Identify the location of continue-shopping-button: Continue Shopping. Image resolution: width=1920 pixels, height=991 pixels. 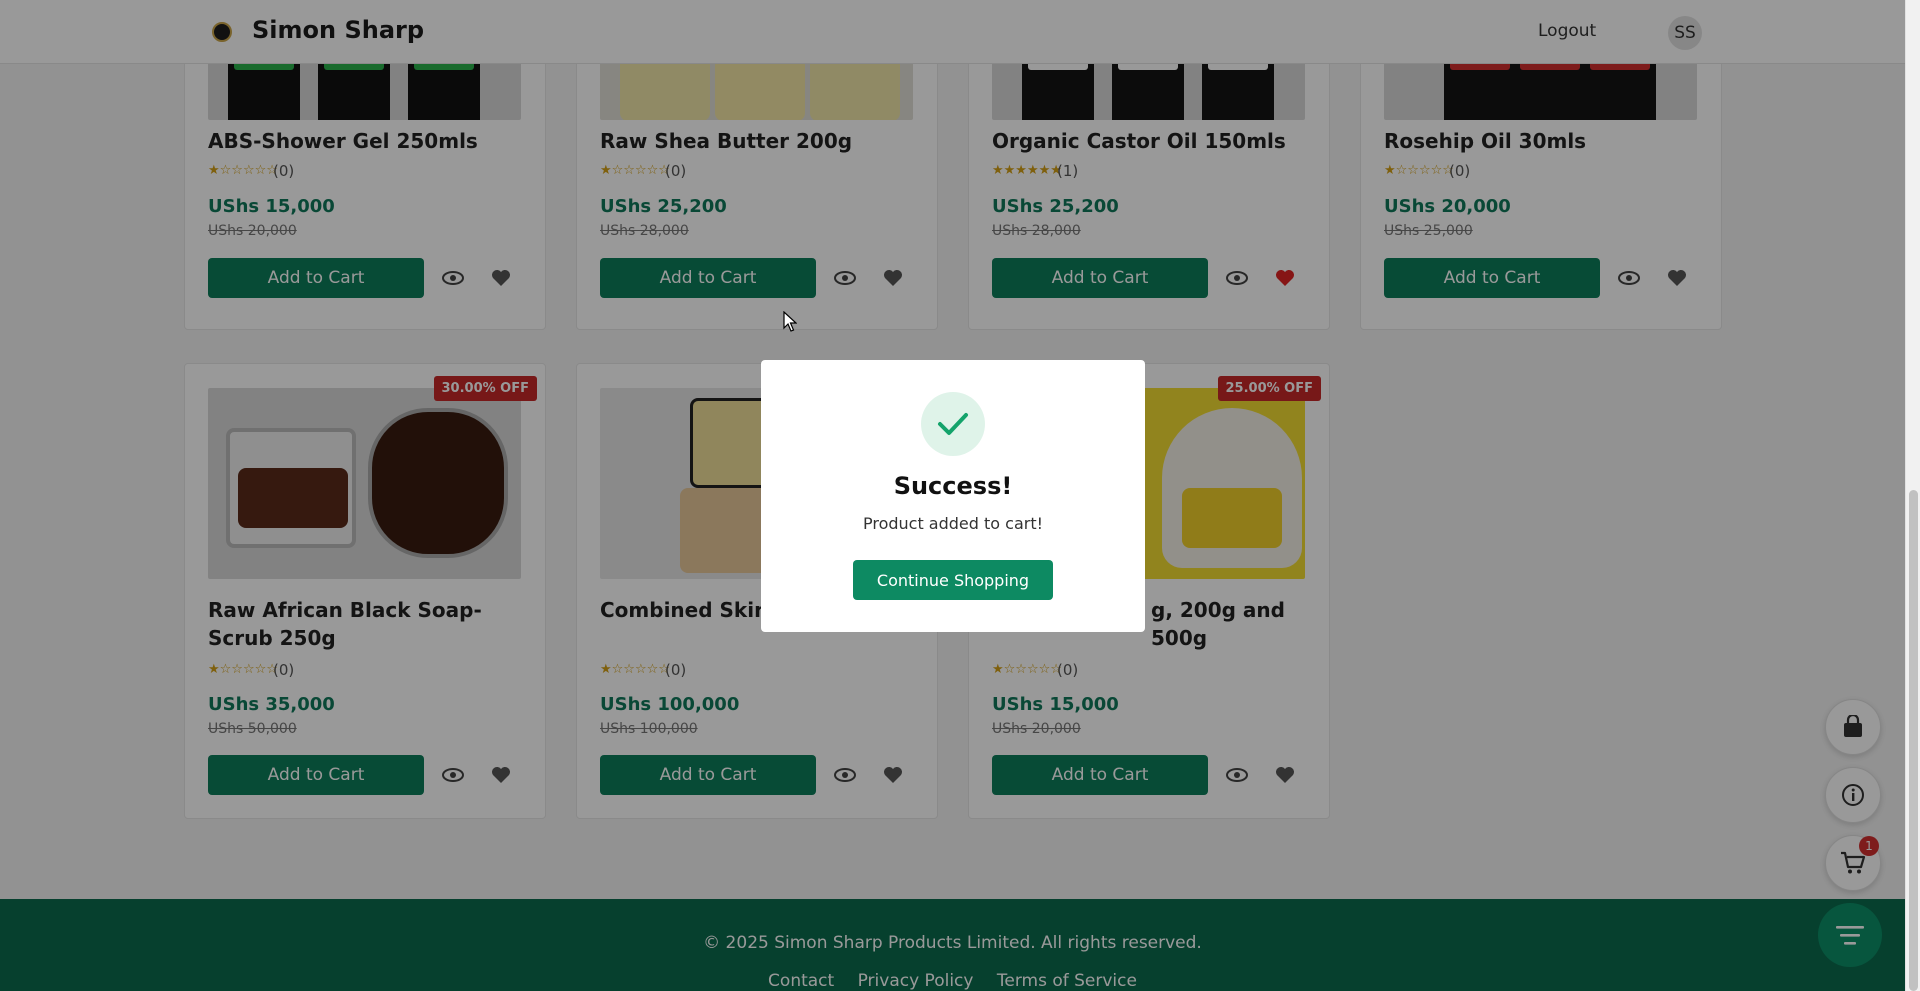
(953, 580).